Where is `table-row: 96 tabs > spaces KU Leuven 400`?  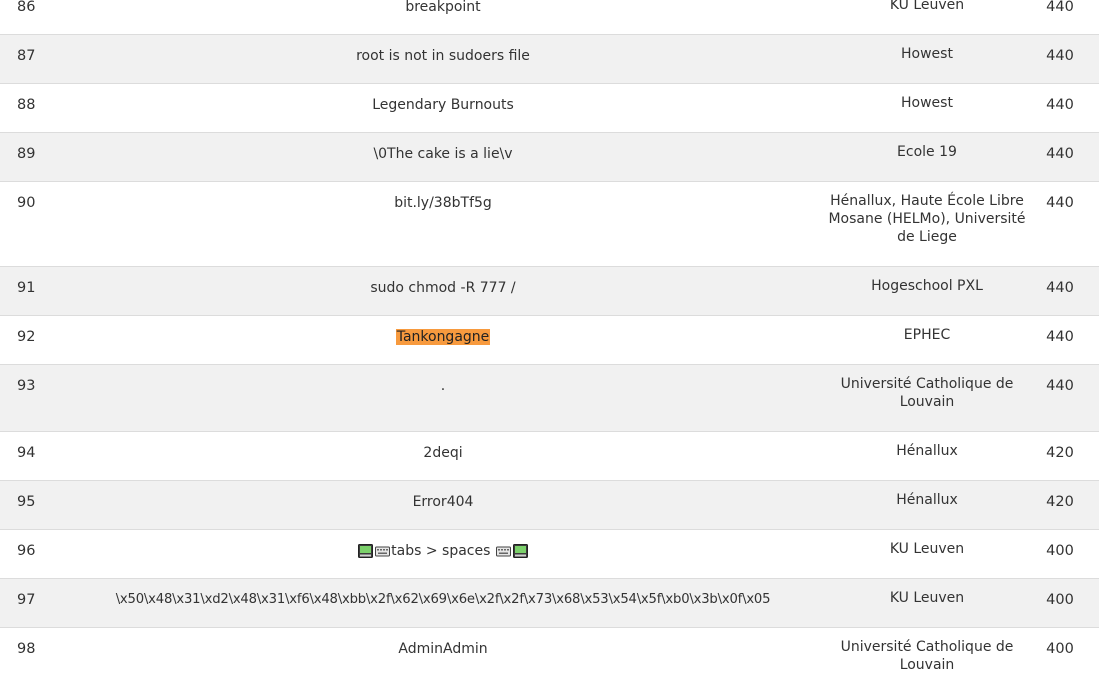
table-row: 96 tabs > spaces KU Leuven 400 is located at coordinates (549, 554).